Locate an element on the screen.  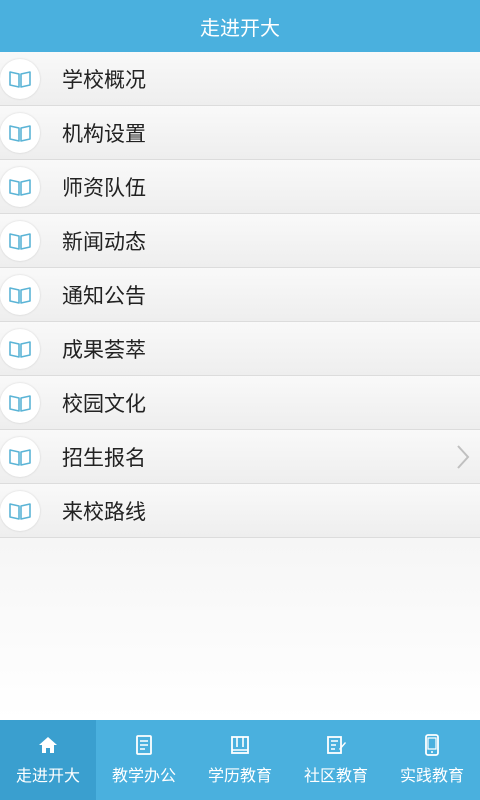
list-item-faculty: 师资队伍 is located at coordinates (240, 187).